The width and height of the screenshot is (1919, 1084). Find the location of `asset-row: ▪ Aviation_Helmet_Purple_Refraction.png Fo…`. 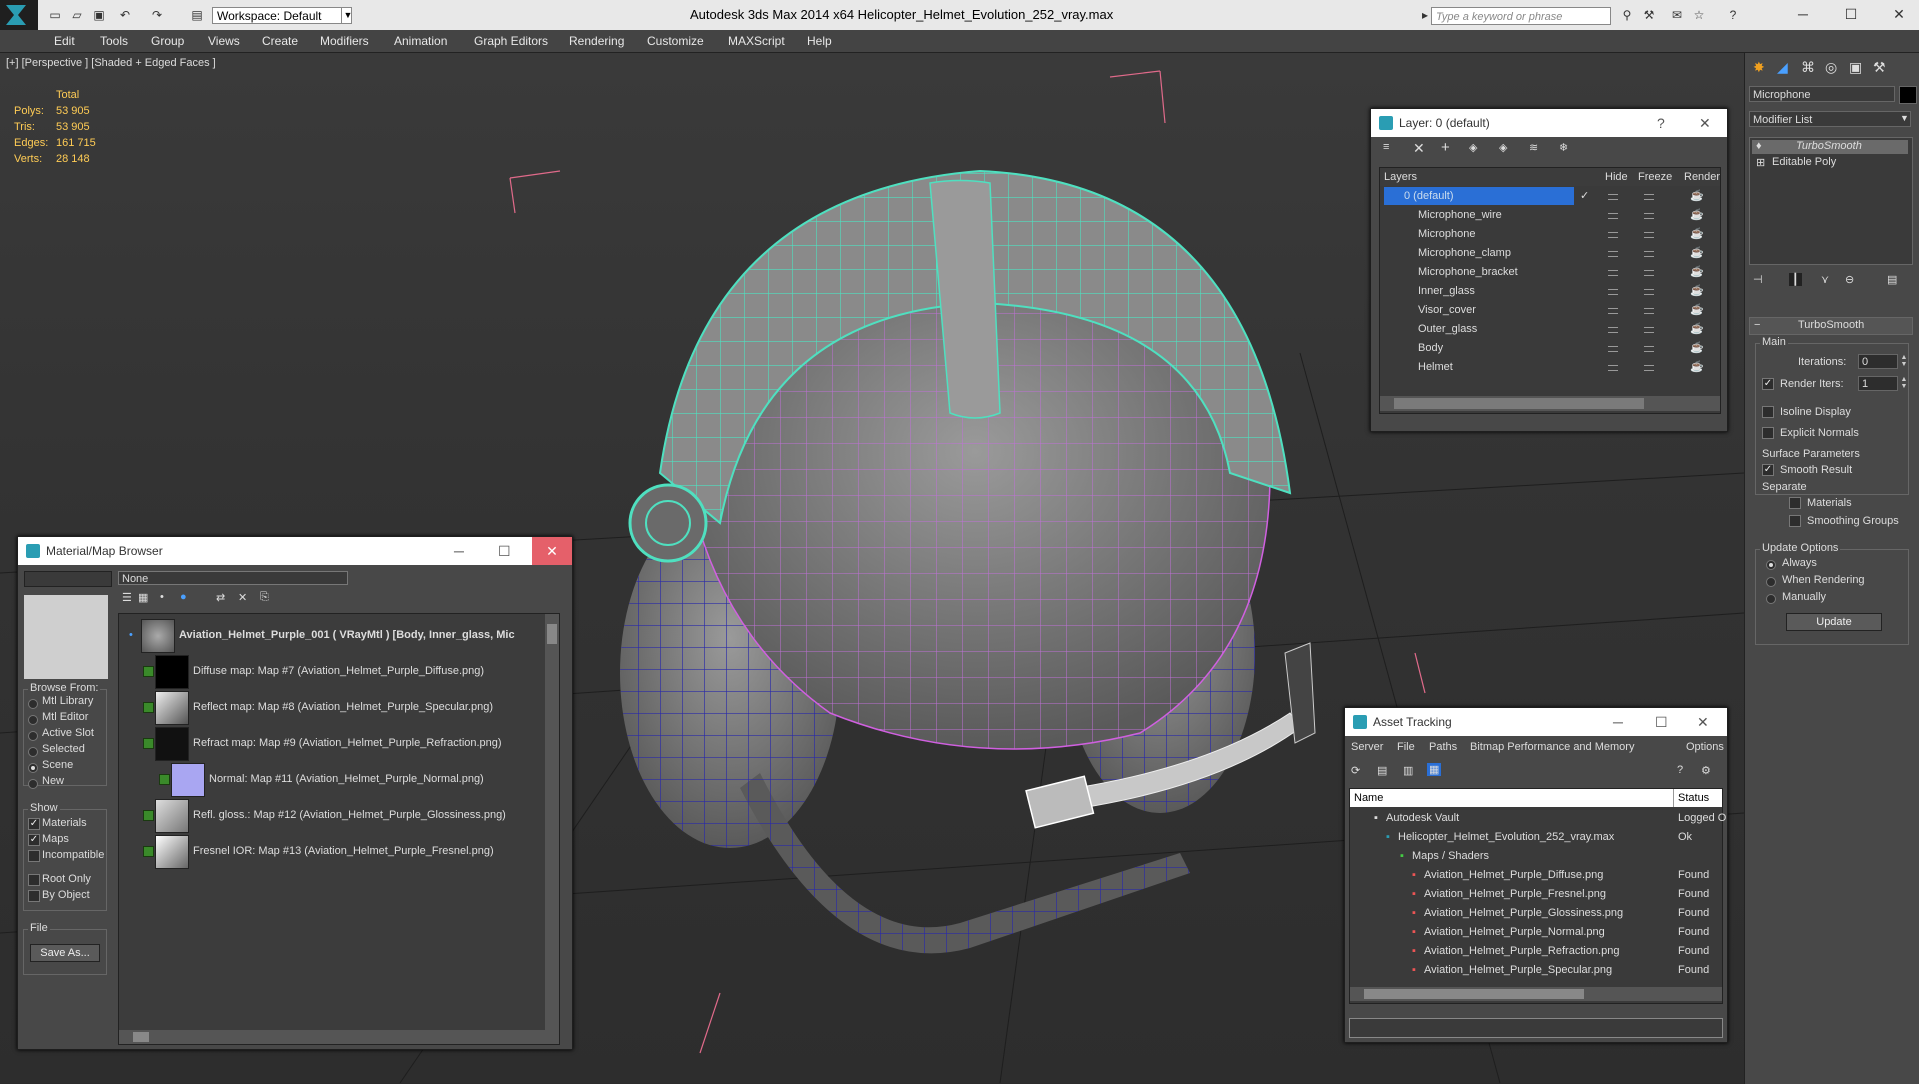

asset-row: ▪ Aviation_Helmet_Purple_Refraction.png Fo… is located at coordinates (1536, 951).